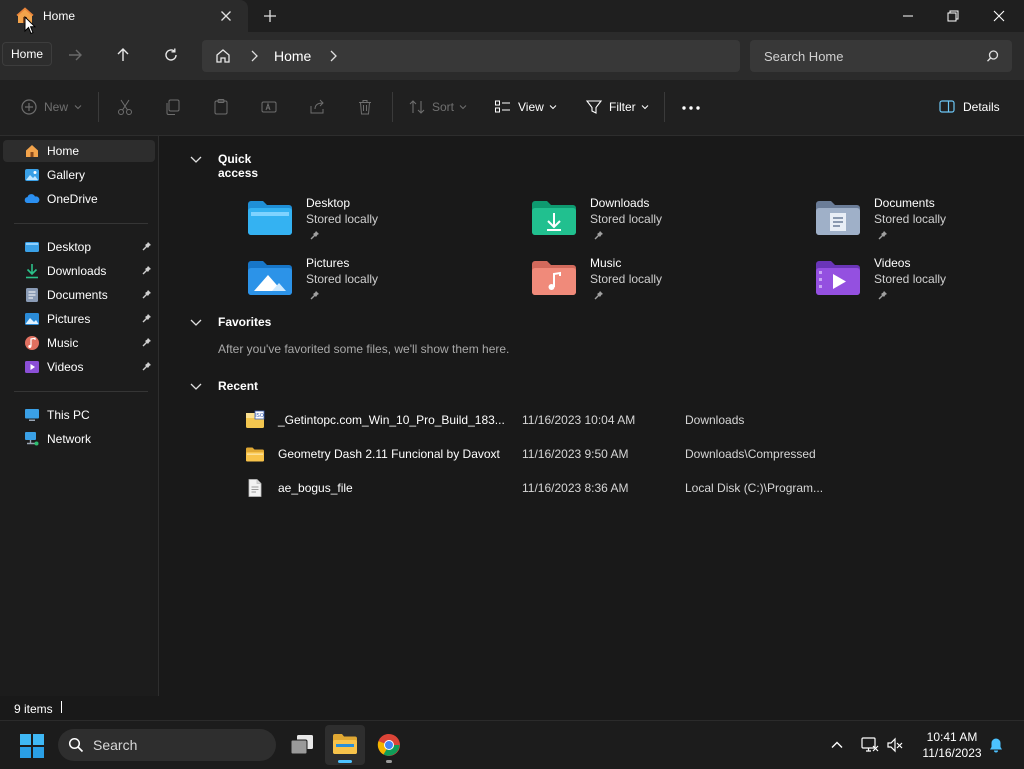 The height and width of the screenshot is (769, 1024). What do you see at coordinates (512, 17) in the screenshot?
I see `title-bar: Home` at bounding box center [512, 17].